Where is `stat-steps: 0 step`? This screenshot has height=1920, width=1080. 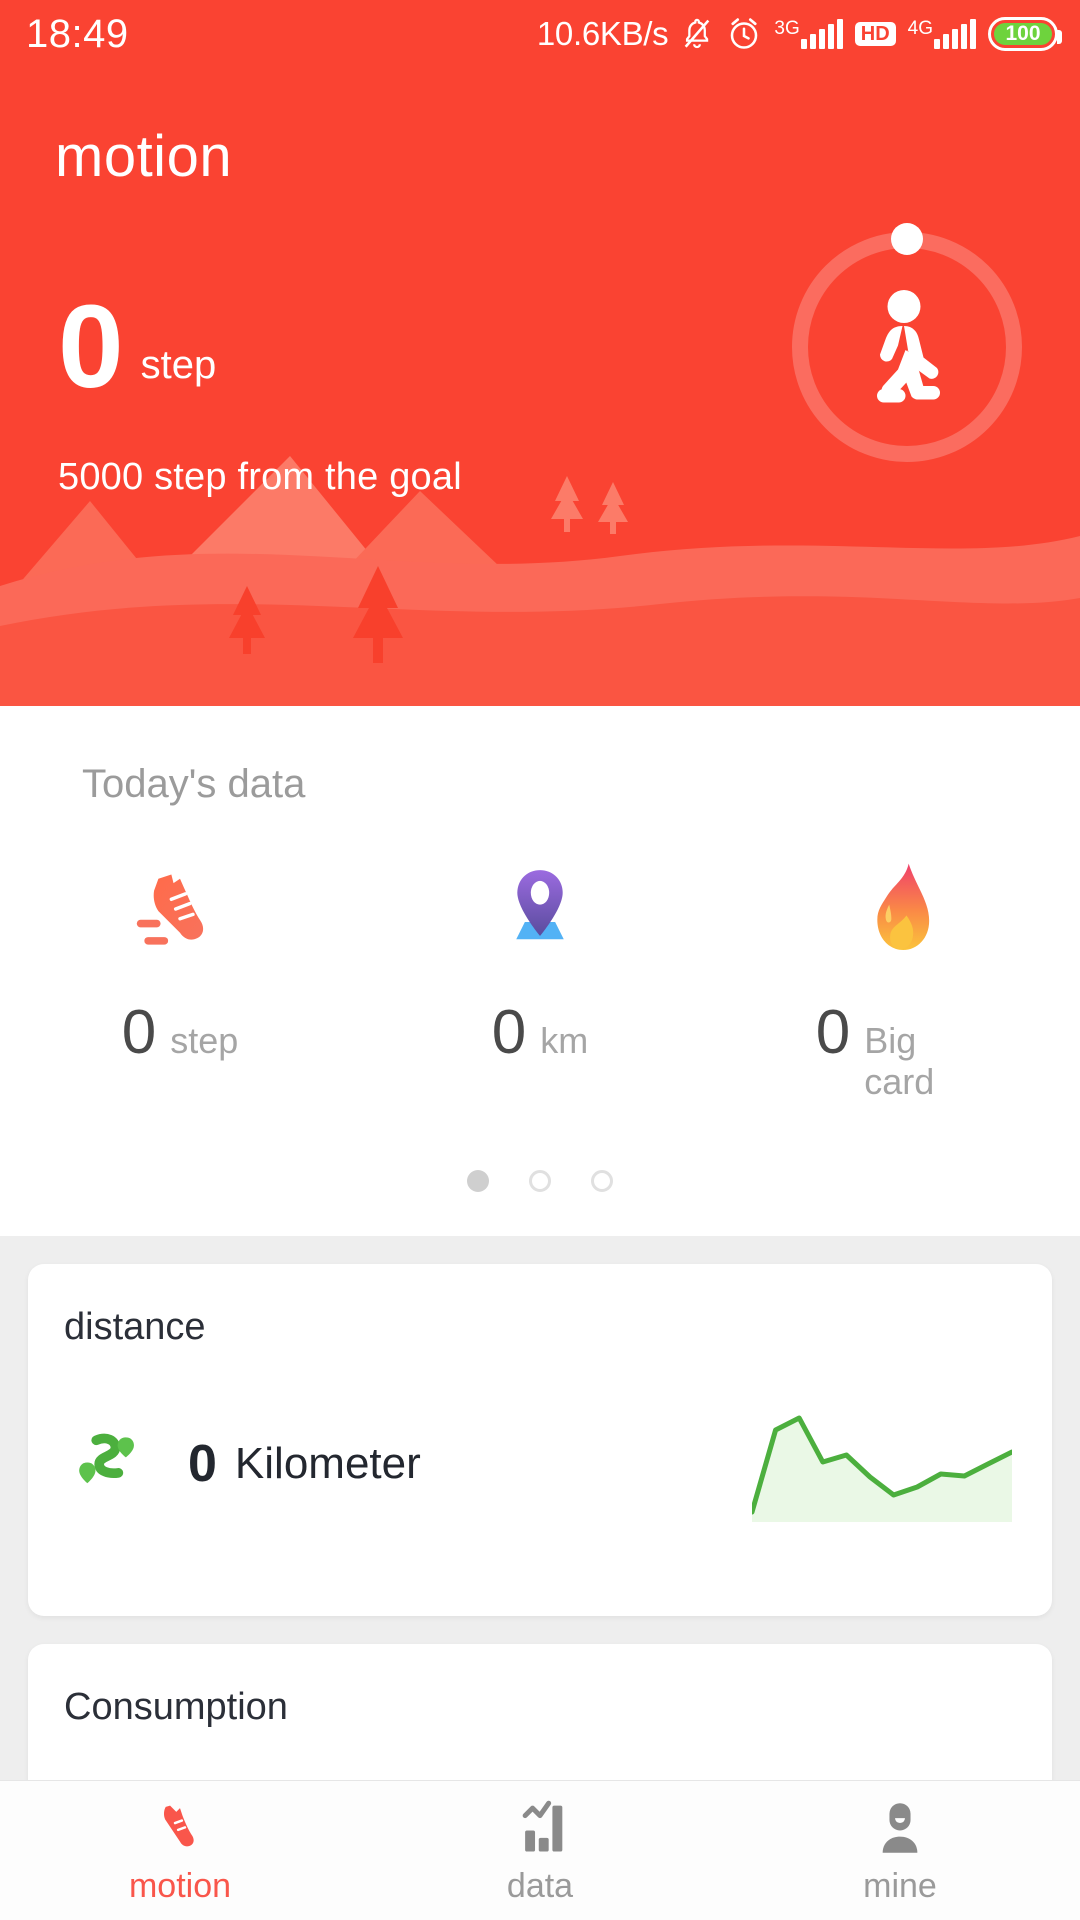
stat-steps: 0 step is located at coordinates (180, 978).